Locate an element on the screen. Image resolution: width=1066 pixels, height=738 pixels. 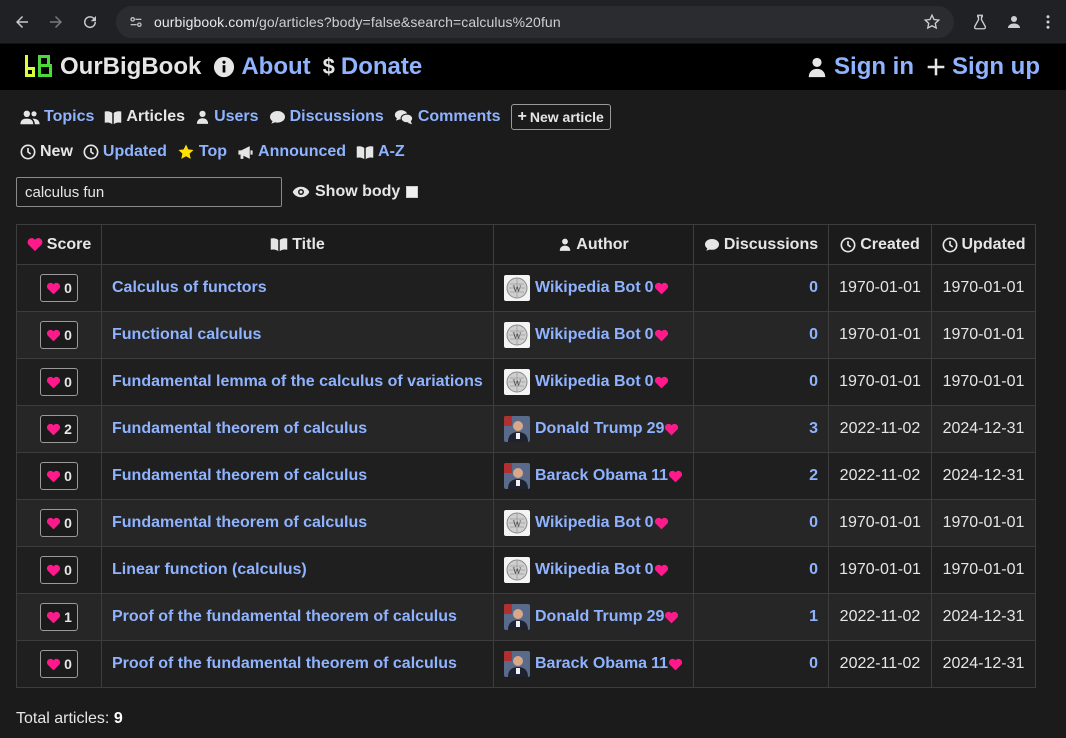
wikipedia-avatar-icon: W is located at coordinates (517, 523).